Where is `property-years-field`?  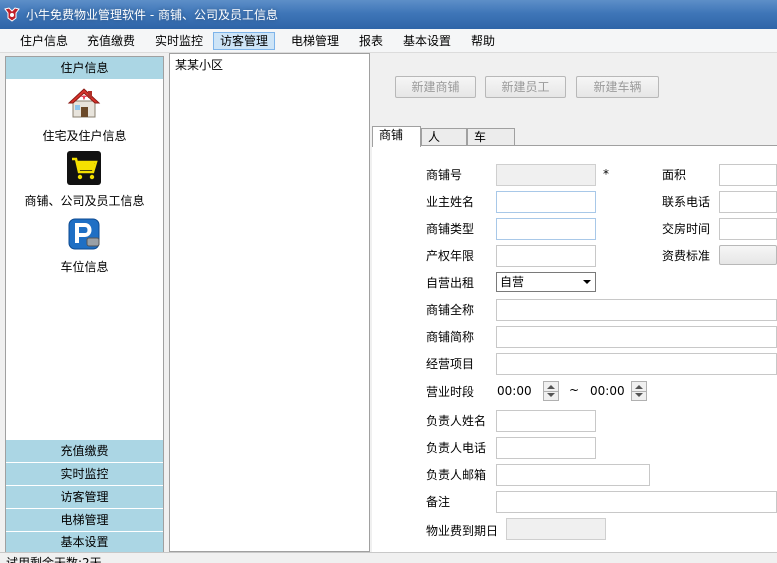
property-years-field is located at coordinates (546, 256).